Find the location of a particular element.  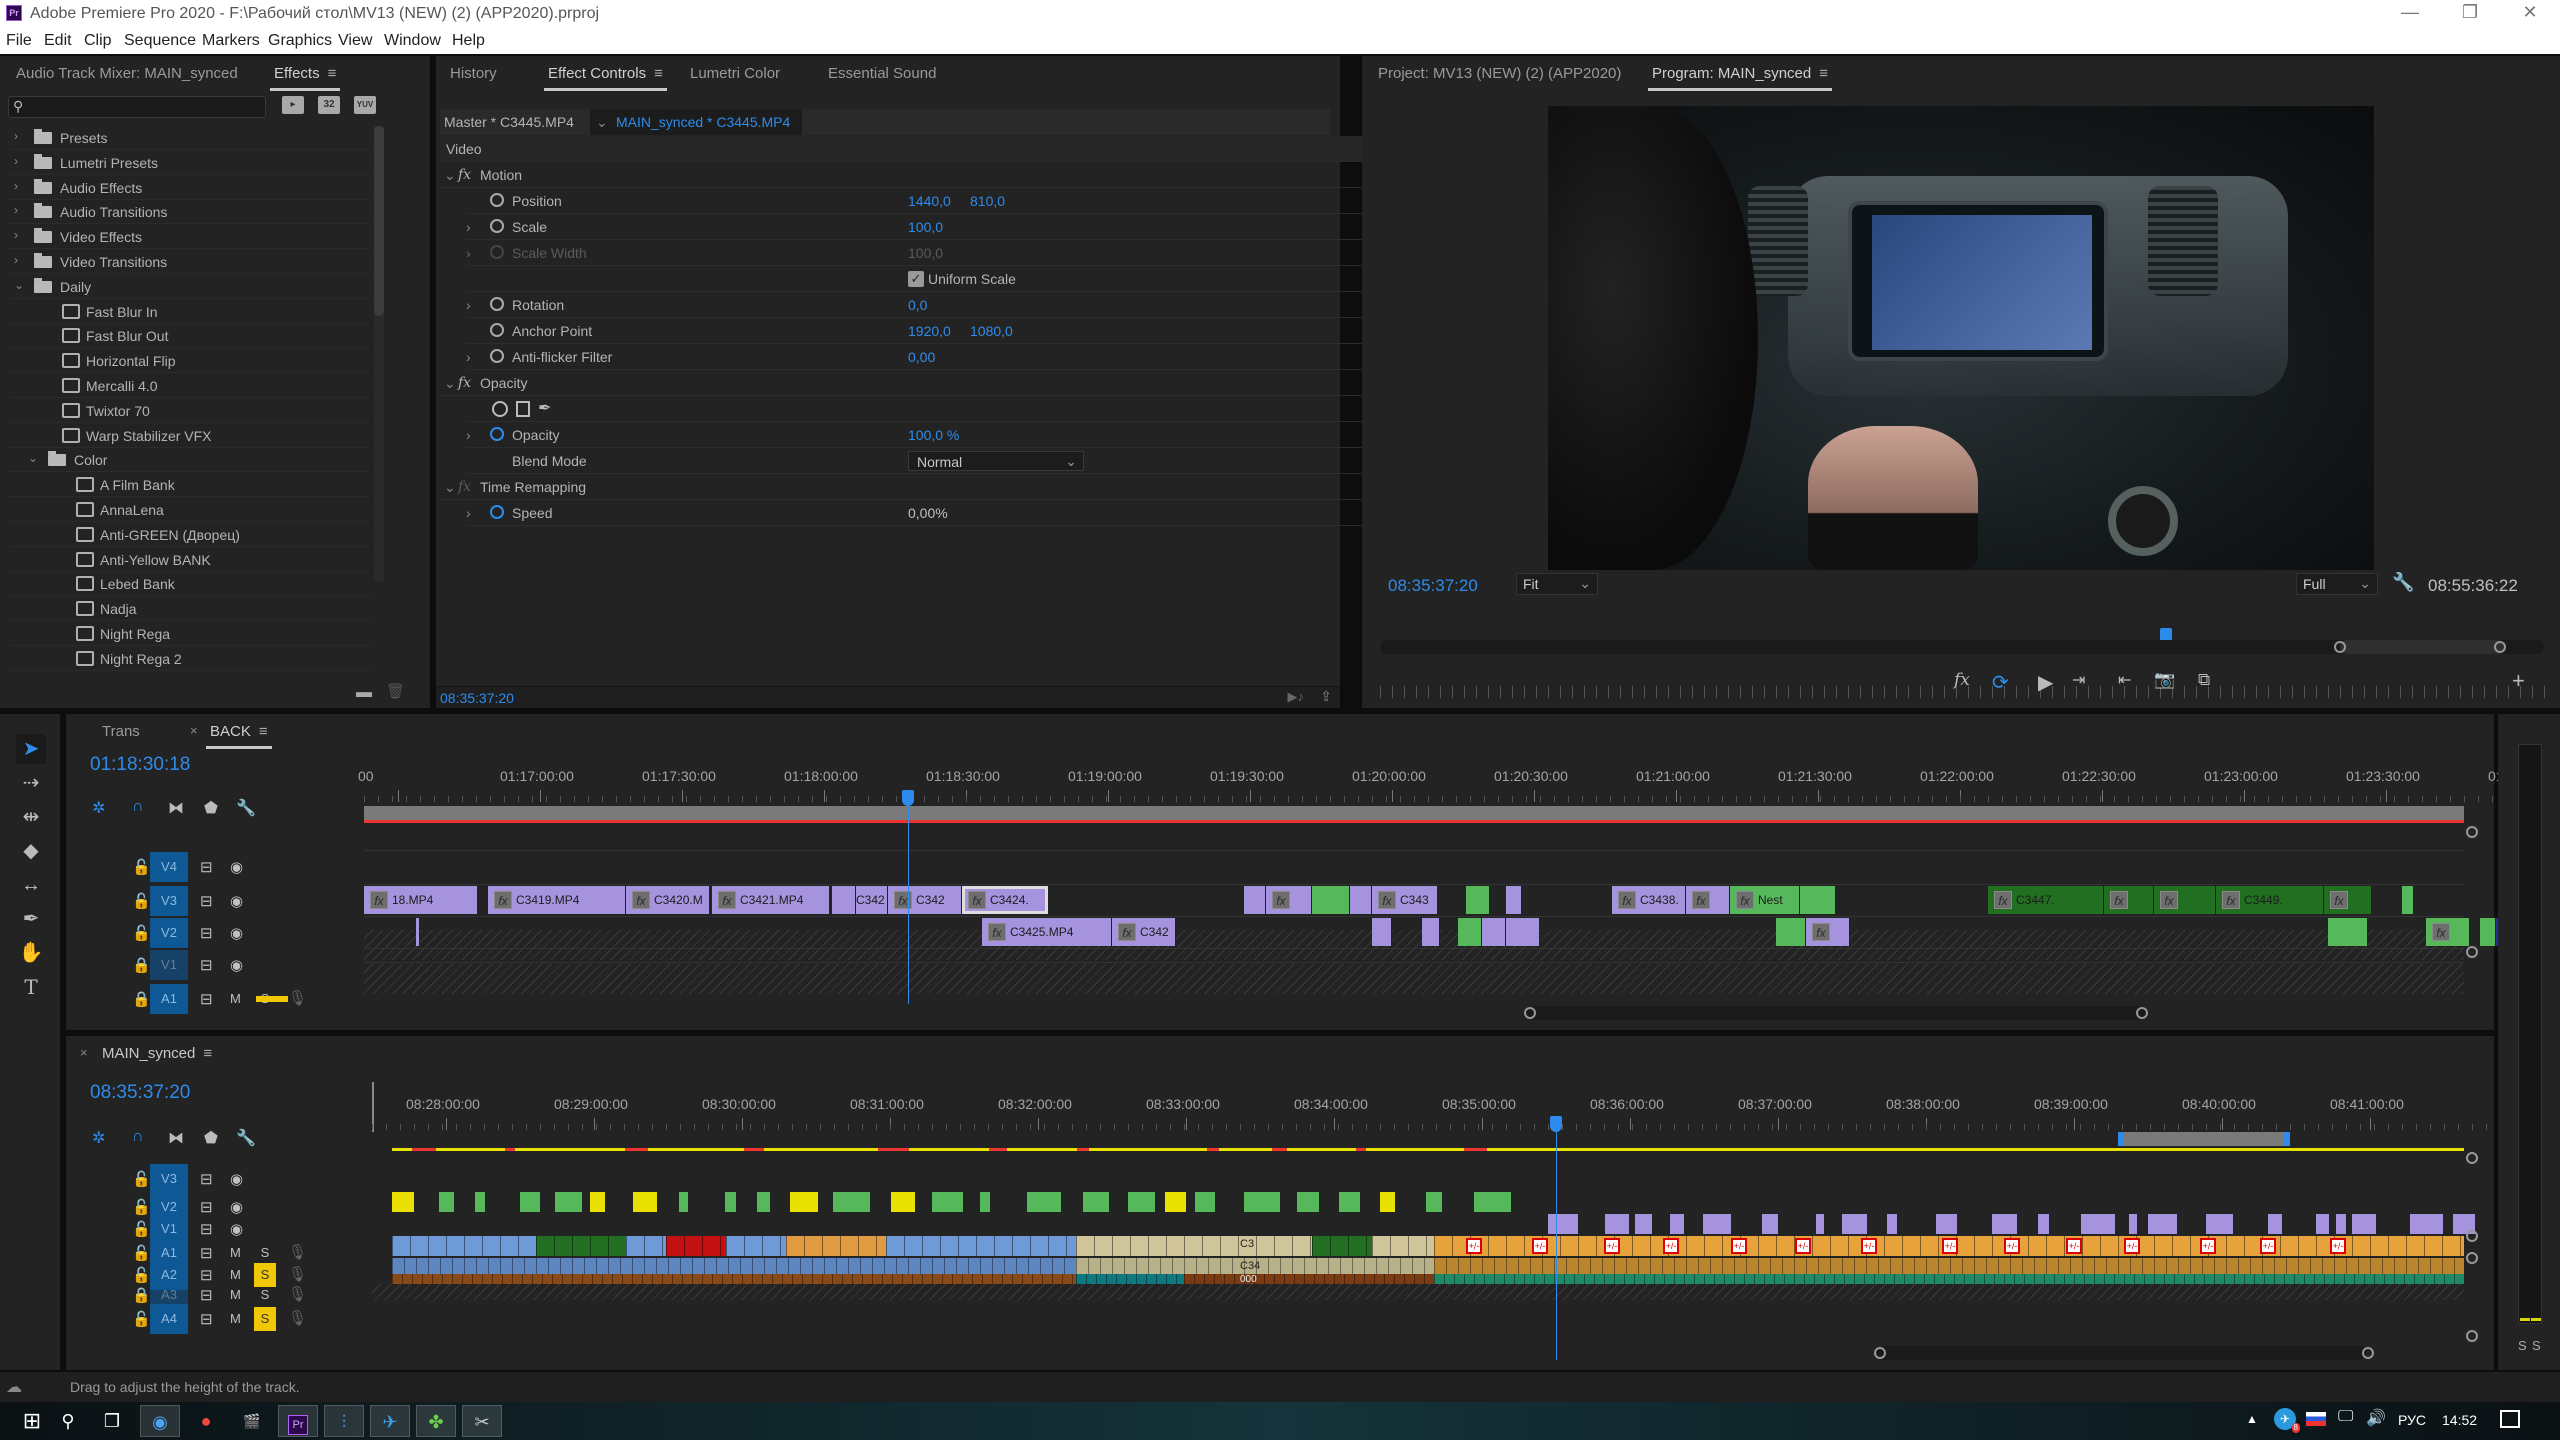

master-clip-label: Master * C3445.MP4 is located at coordinates (509, 122).